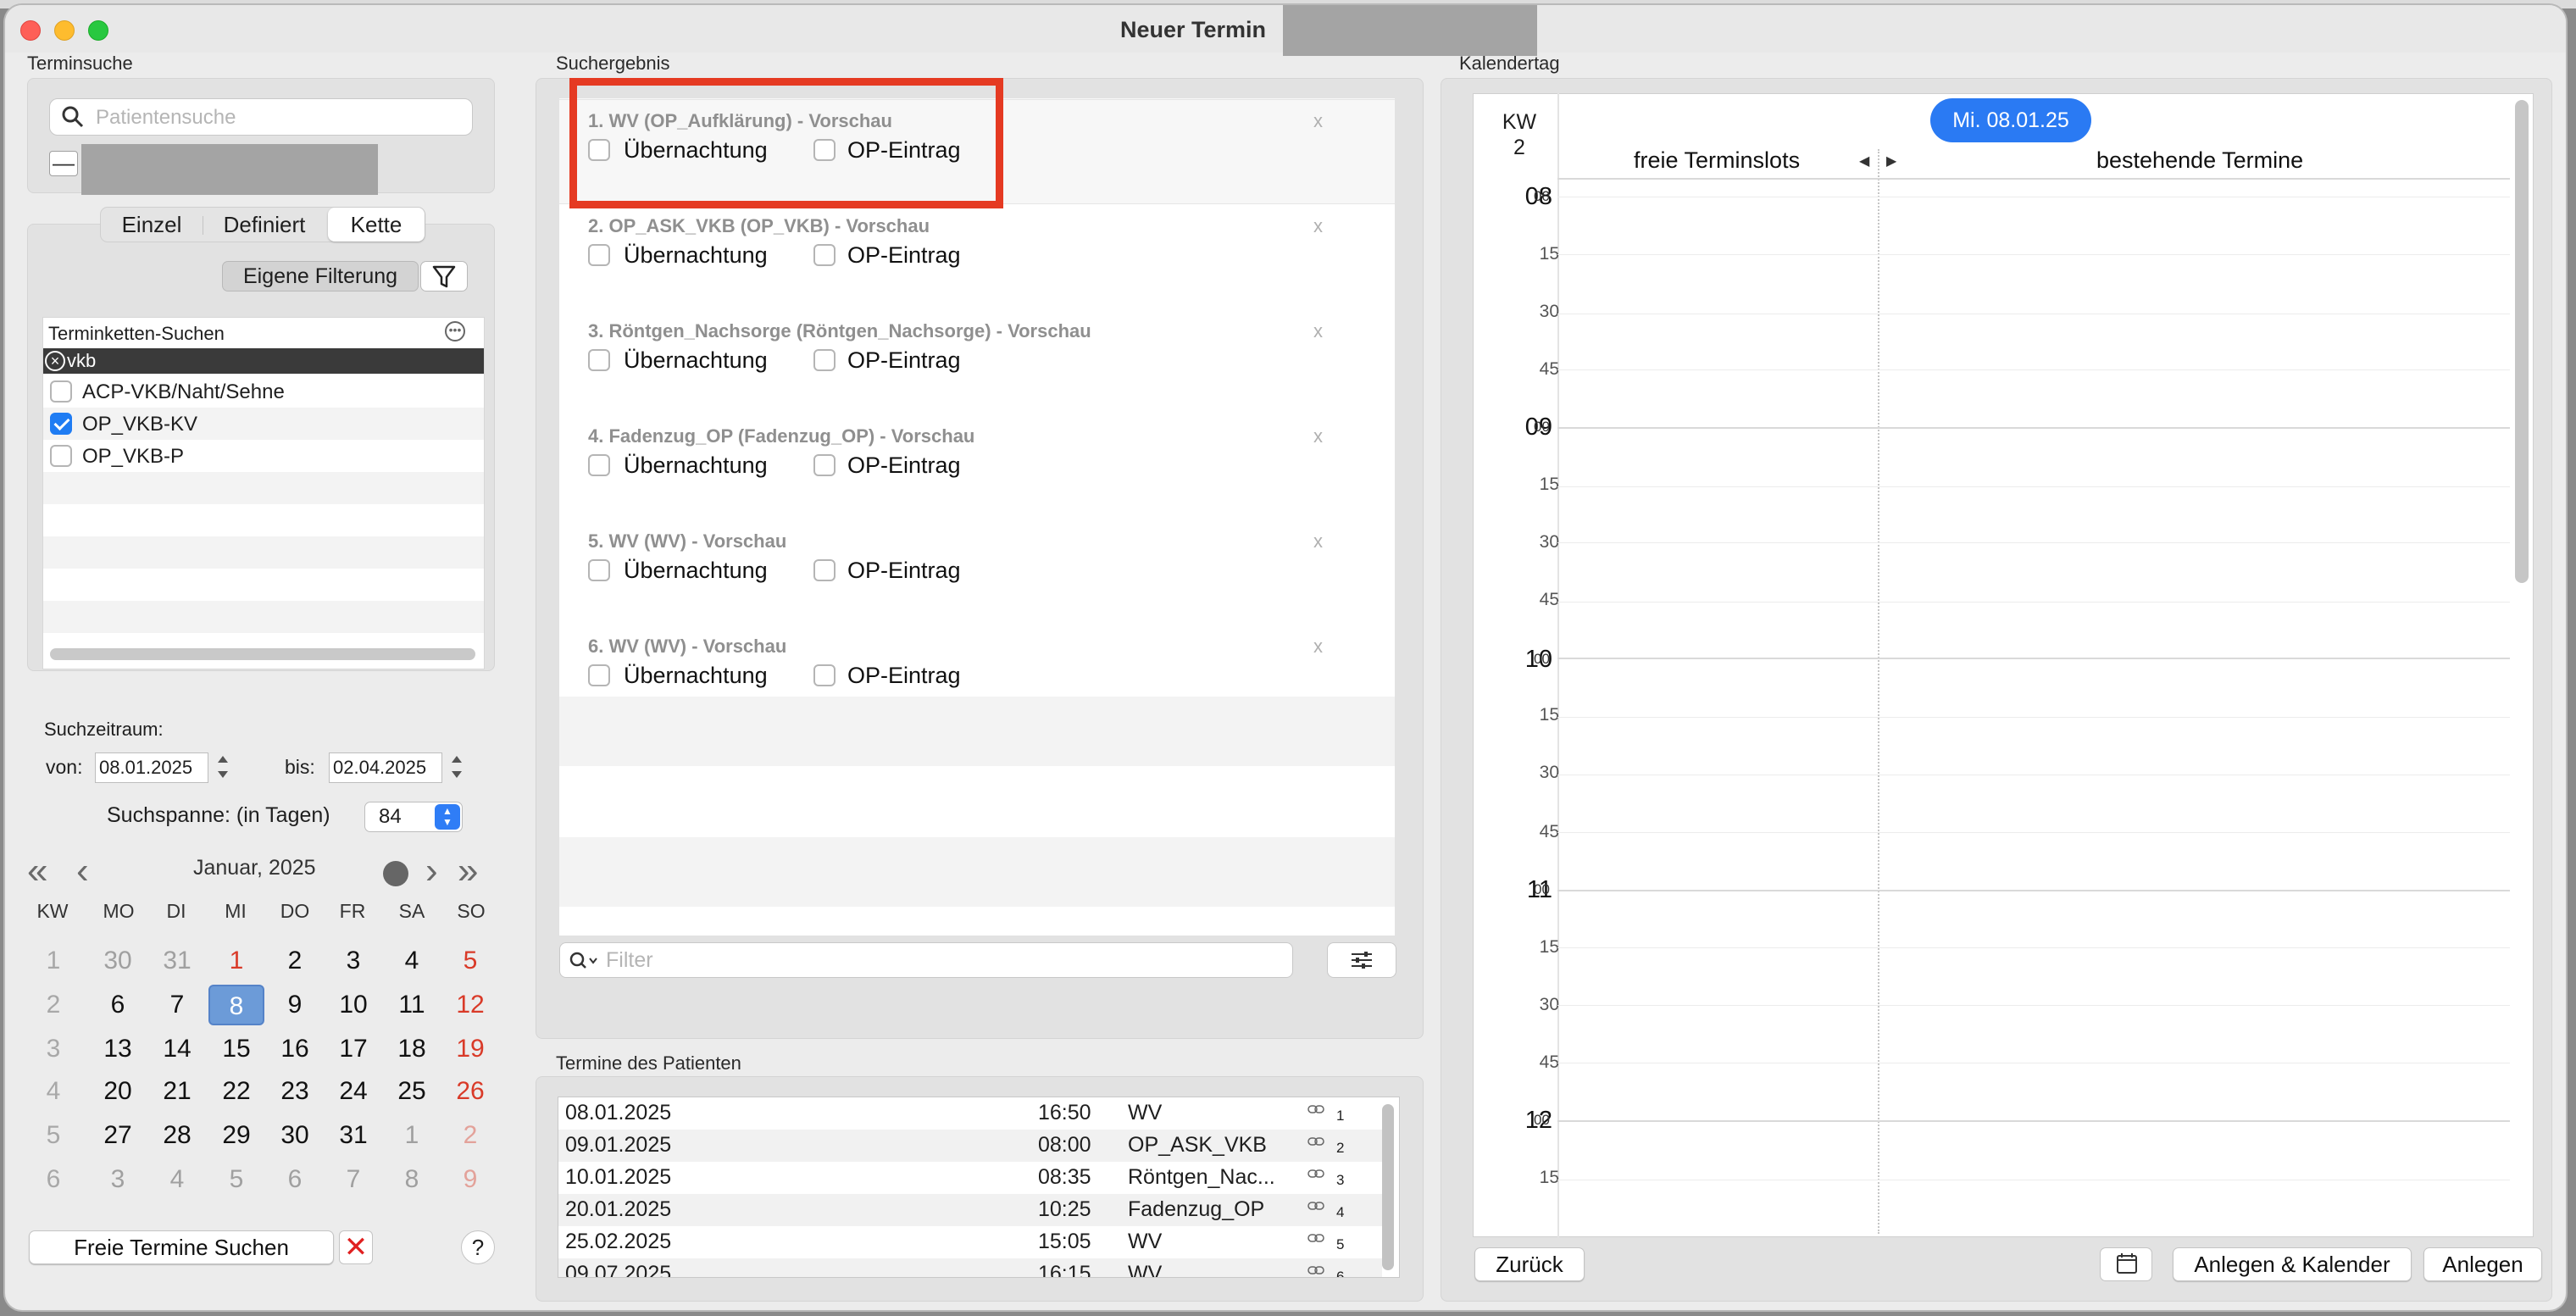 The height and width of the screenshot is (1316, 2576). I want to click on clear-search-button: ✕, so click(356, 1247).